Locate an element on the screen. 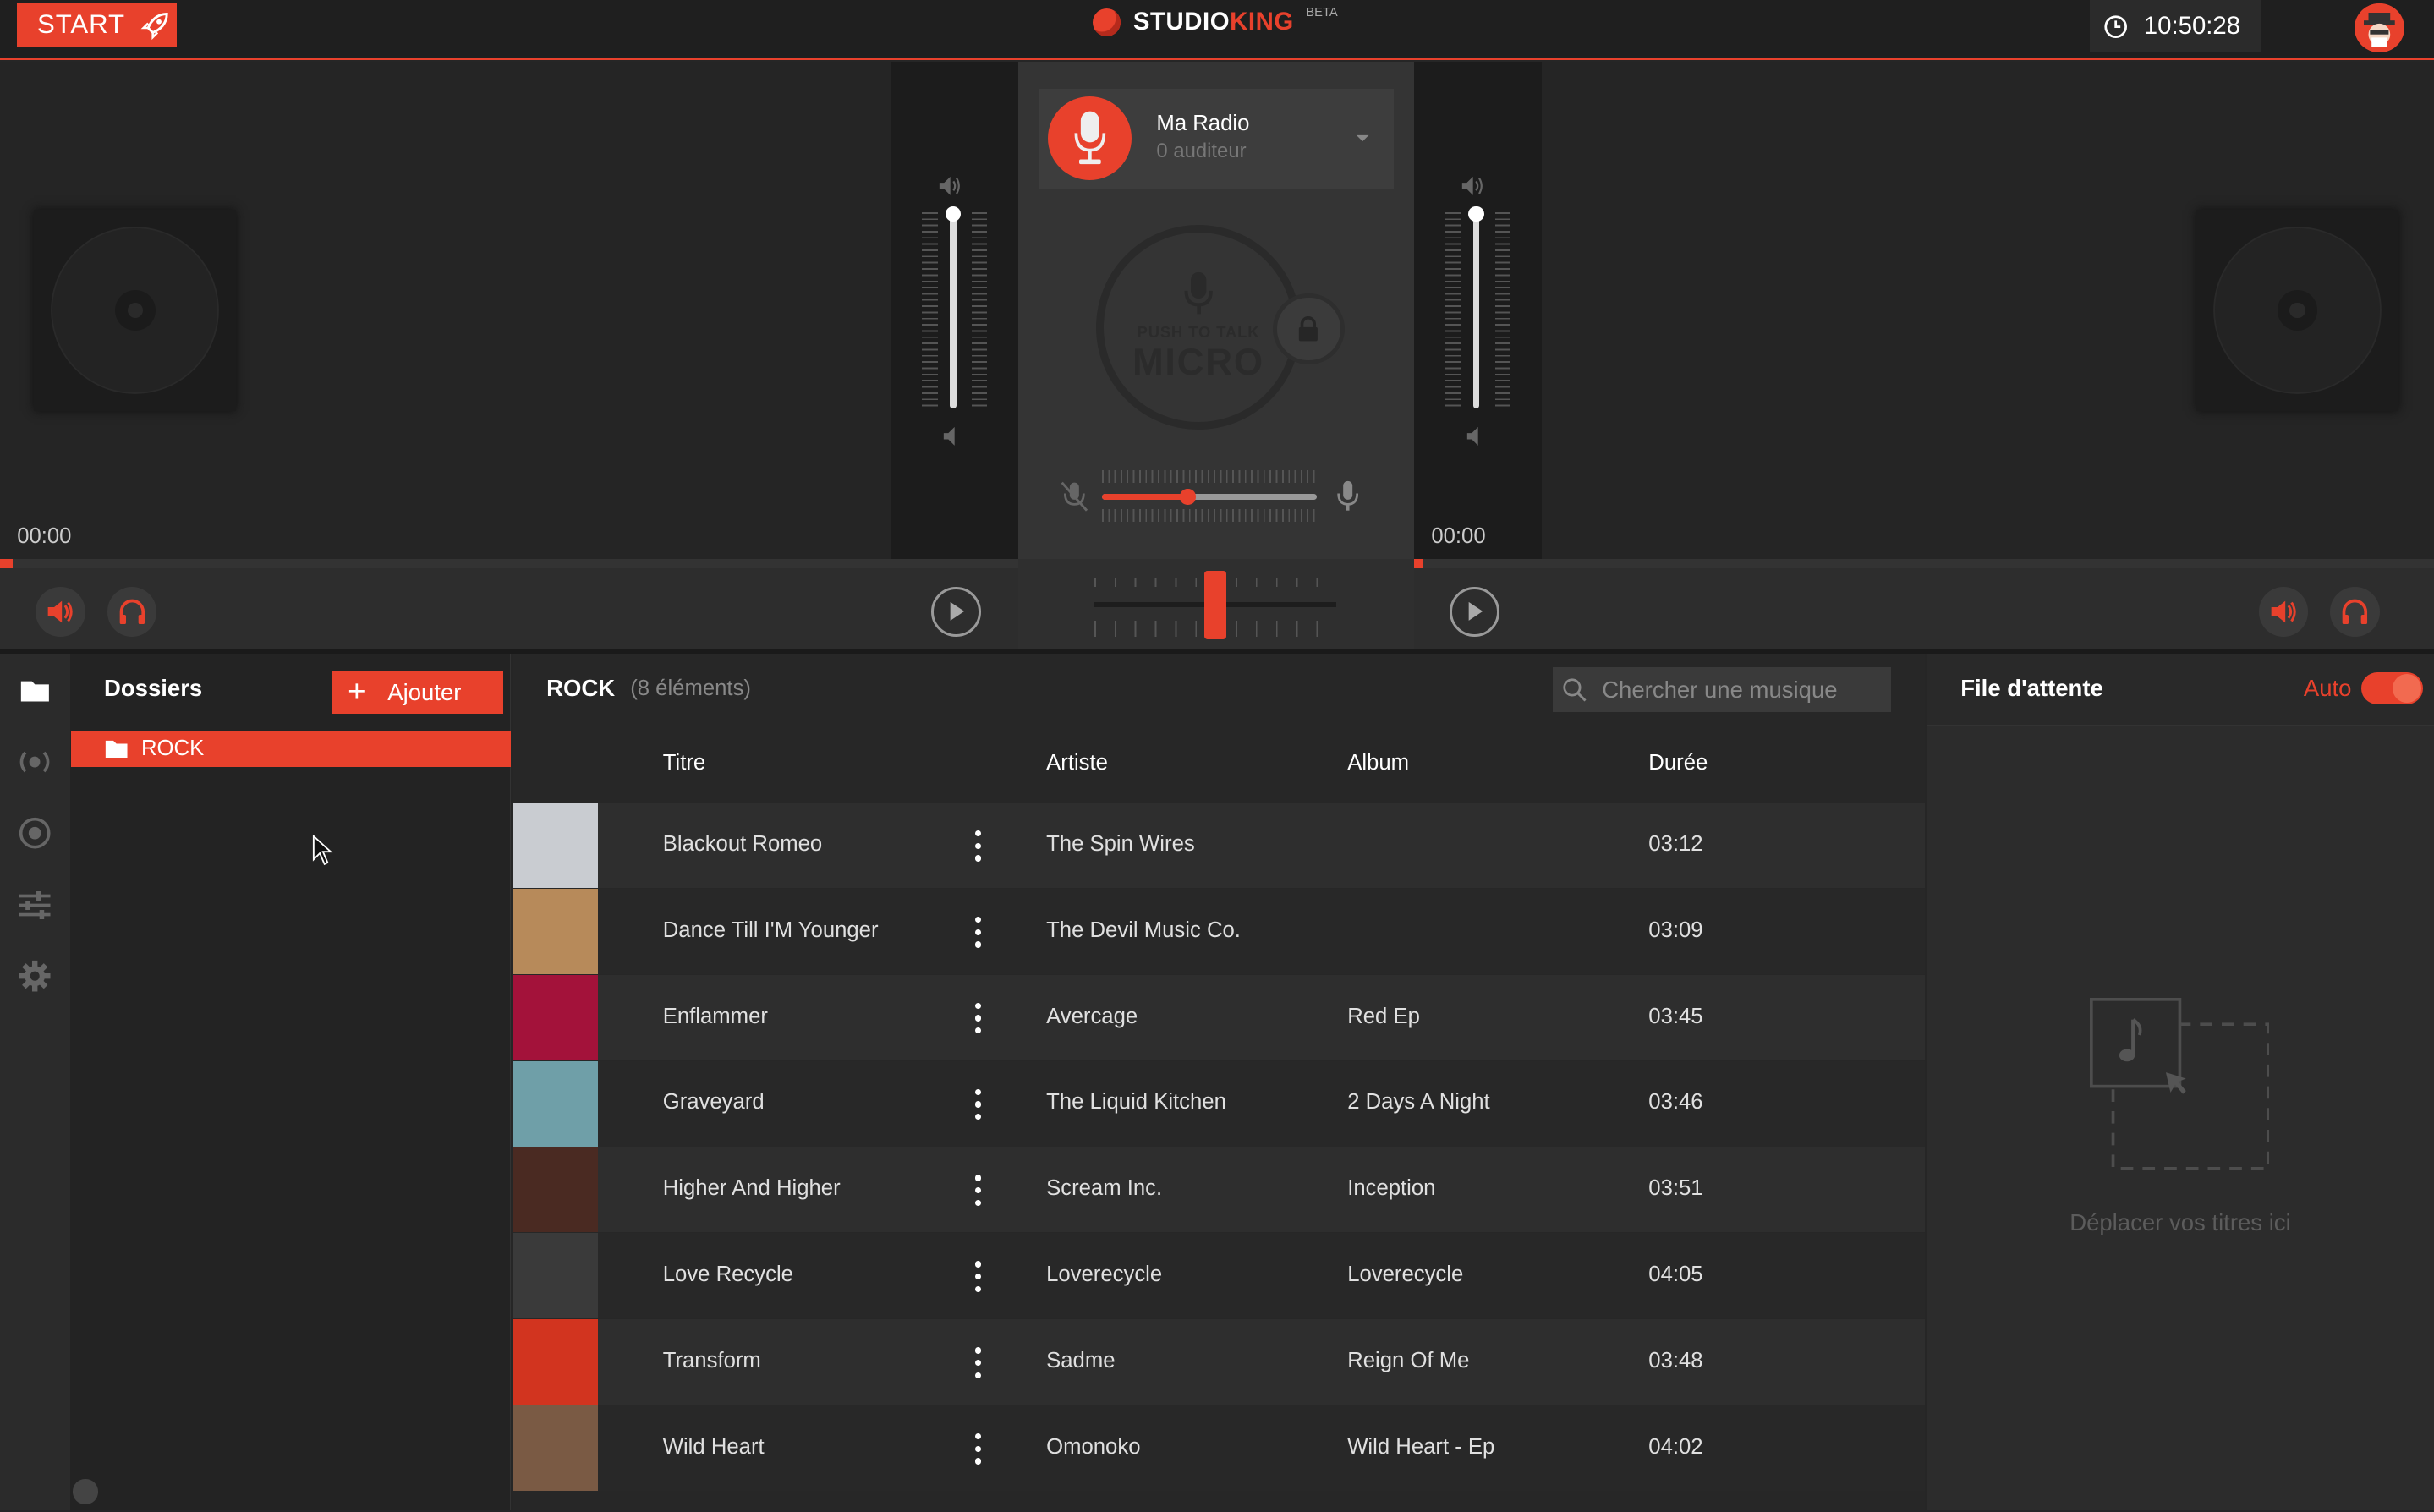 The height and width of the screenshot is (1512, 2434). folder-item-rock: ROCK is located at coordinates (291, 749).